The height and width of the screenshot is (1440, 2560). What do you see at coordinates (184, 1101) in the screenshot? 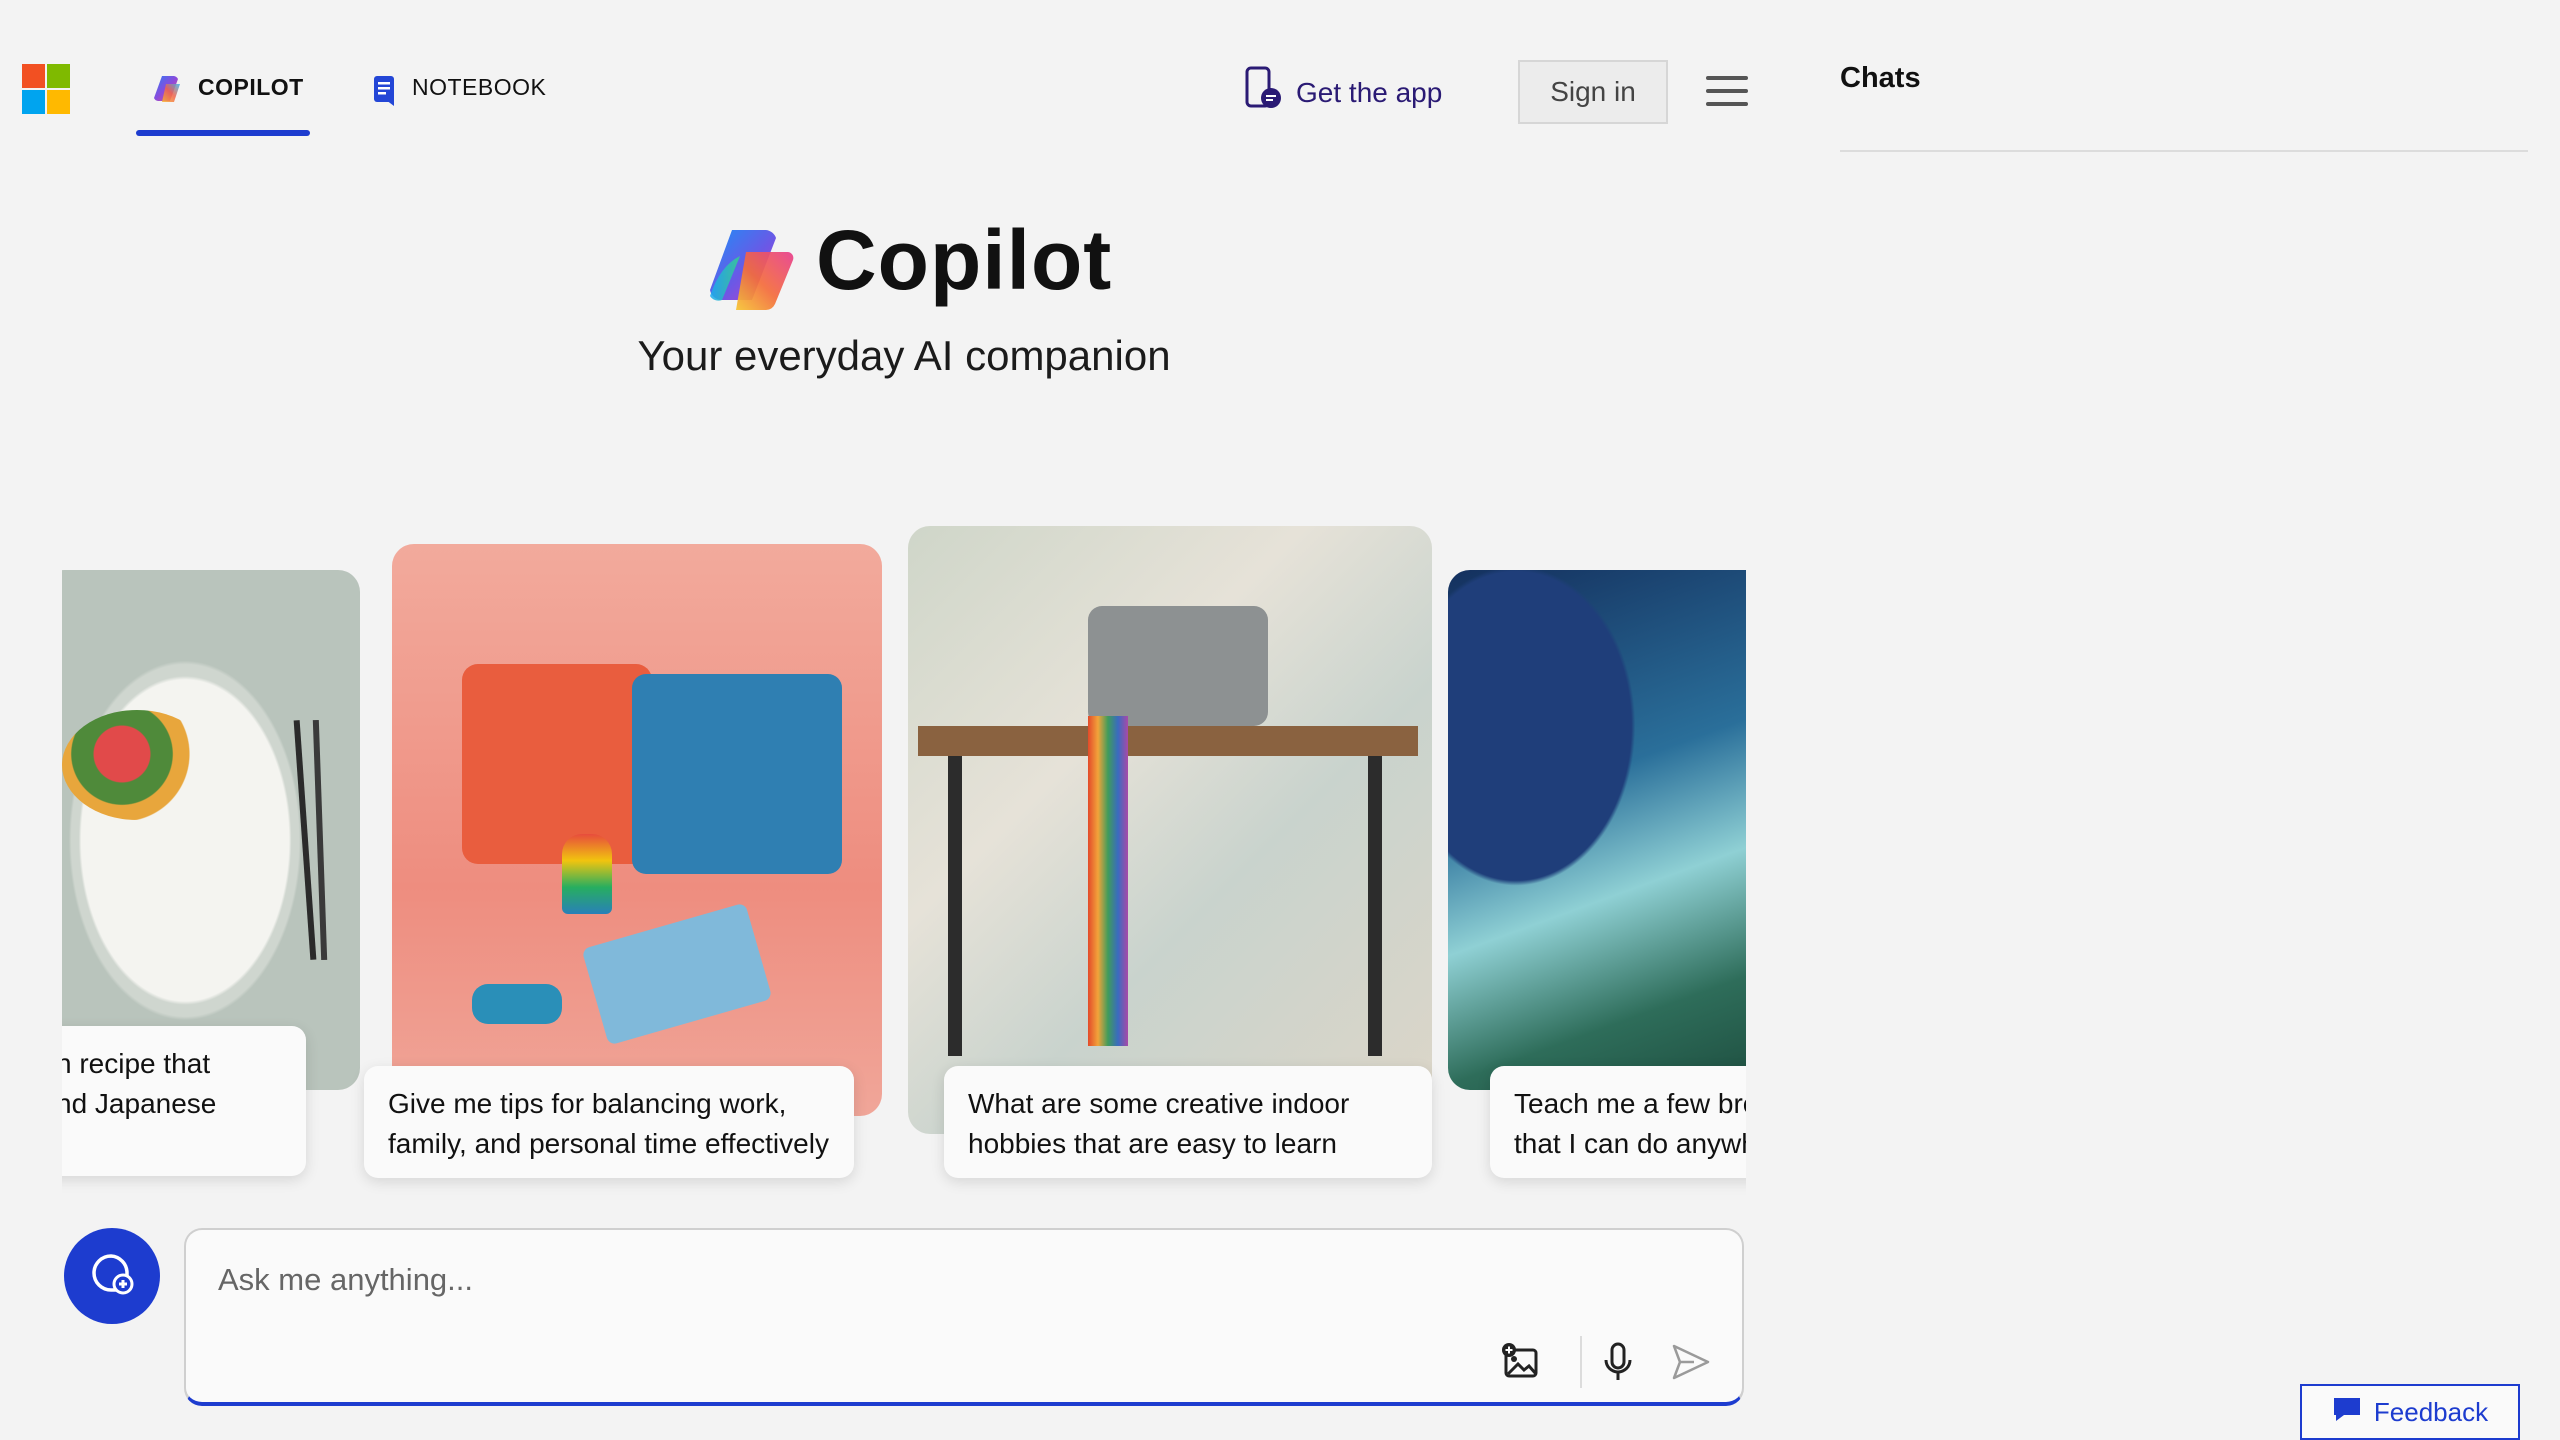
I see `suggestion-caption: n recipe that nd Japanese` at bounding box center [184, 1101].